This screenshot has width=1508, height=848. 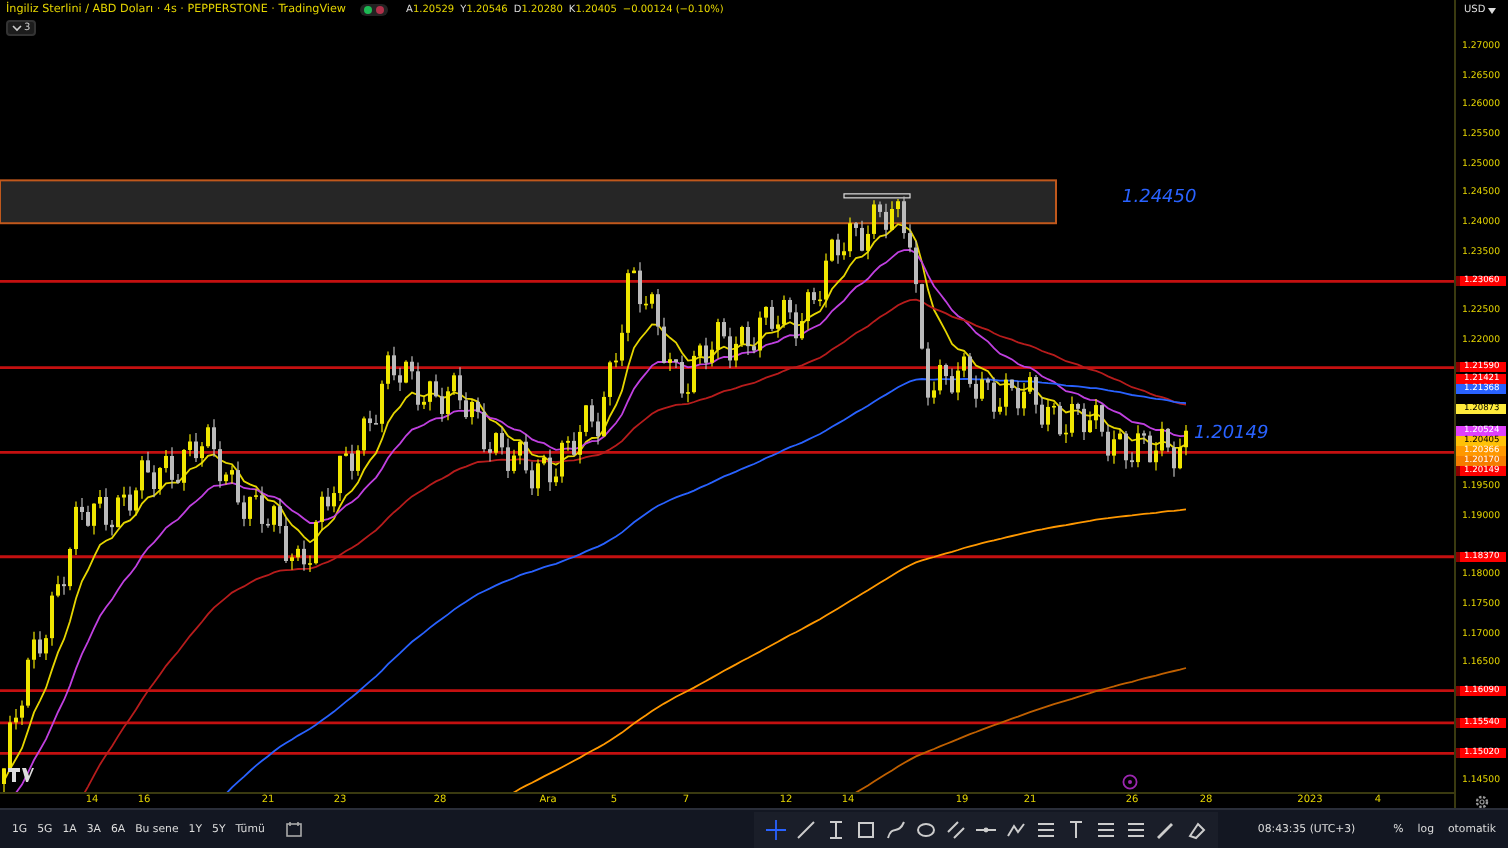 I want to click on line-icon, so click(x=806, y=829).